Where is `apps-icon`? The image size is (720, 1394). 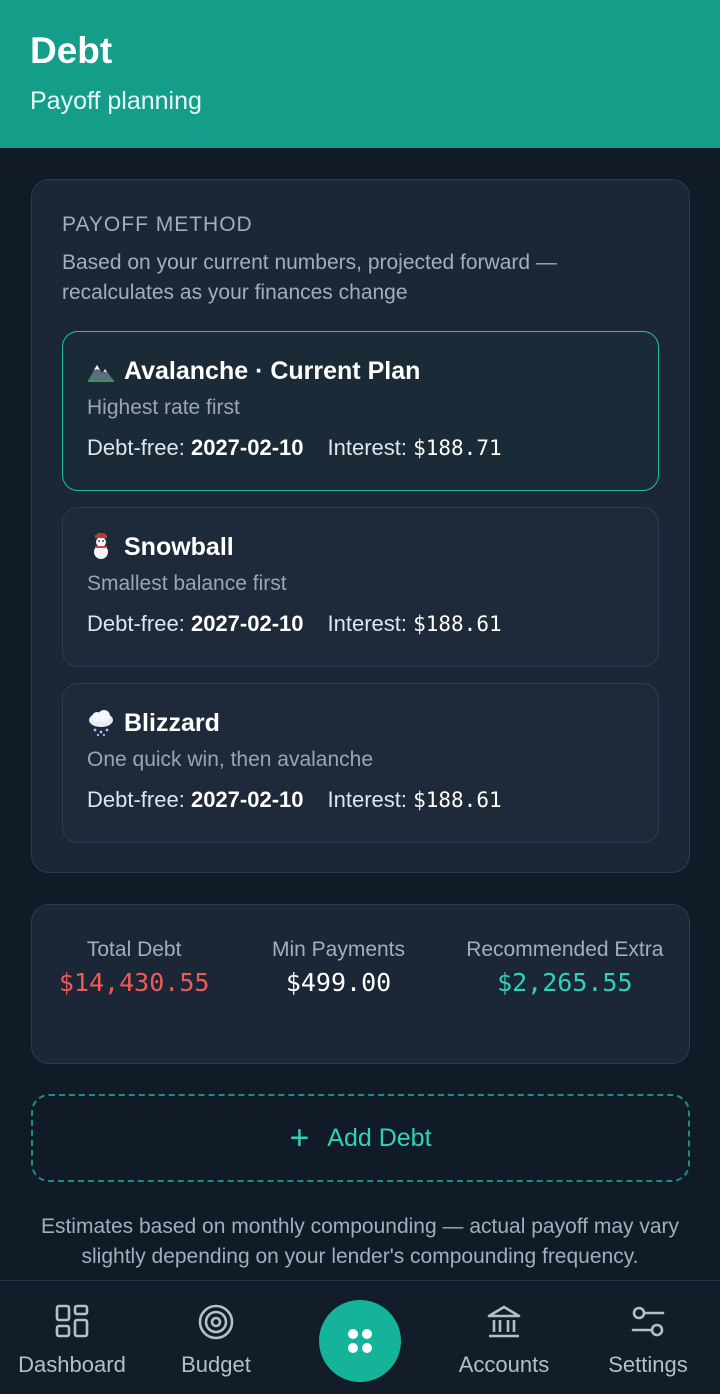 apps-icon is located at coordinates (360, 1341).